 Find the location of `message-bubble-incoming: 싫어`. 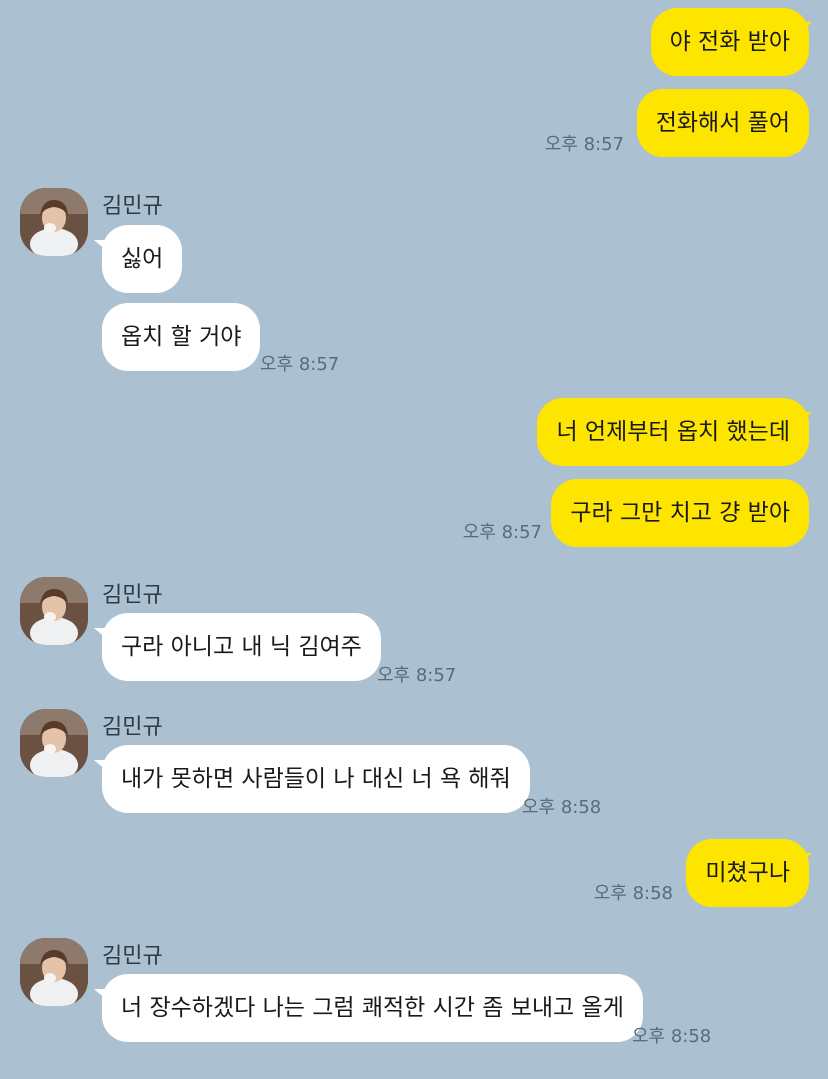

message-bubble-incoming: 싫어 is located at coordinates (142, 259).